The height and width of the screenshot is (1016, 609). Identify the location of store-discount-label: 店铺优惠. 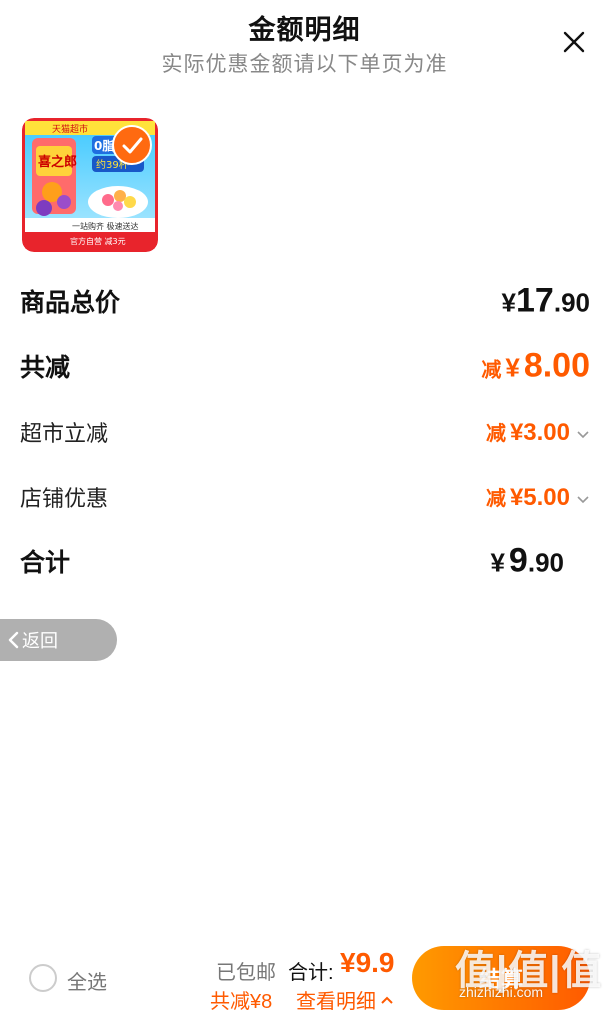
(64, 498).